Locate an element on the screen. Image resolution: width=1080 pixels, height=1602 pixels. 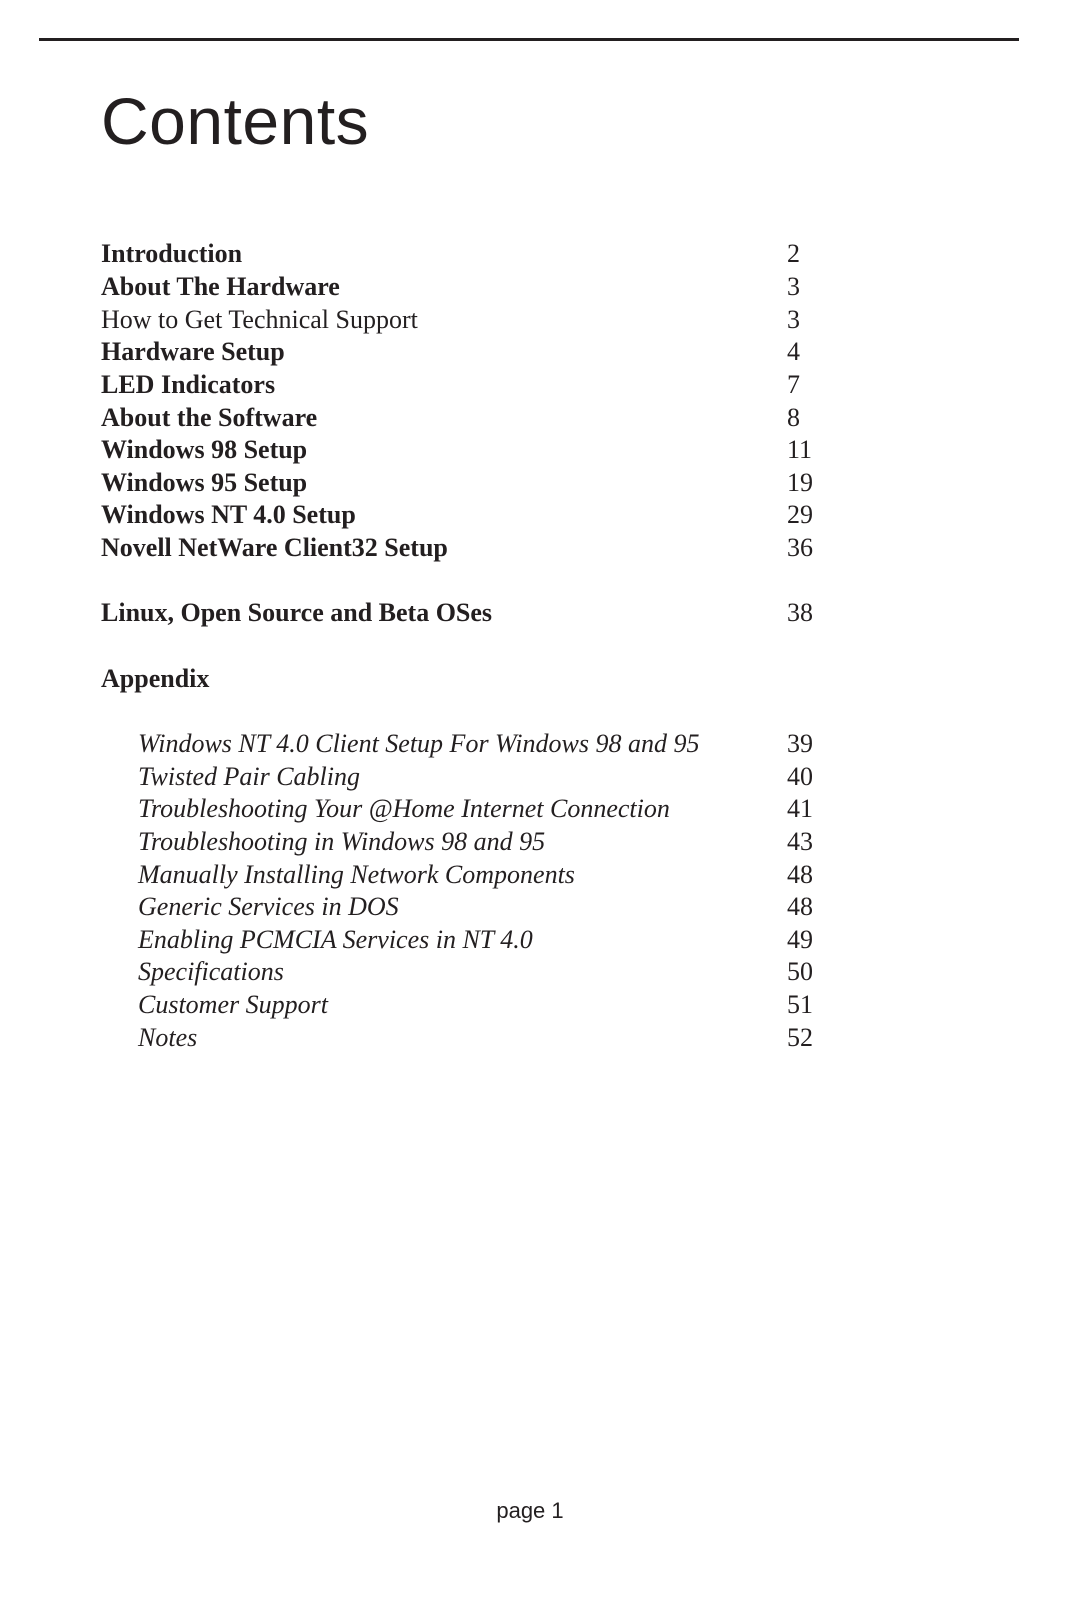
toc-entry: About The Hardware 3 is located at coordinates (481, 287).